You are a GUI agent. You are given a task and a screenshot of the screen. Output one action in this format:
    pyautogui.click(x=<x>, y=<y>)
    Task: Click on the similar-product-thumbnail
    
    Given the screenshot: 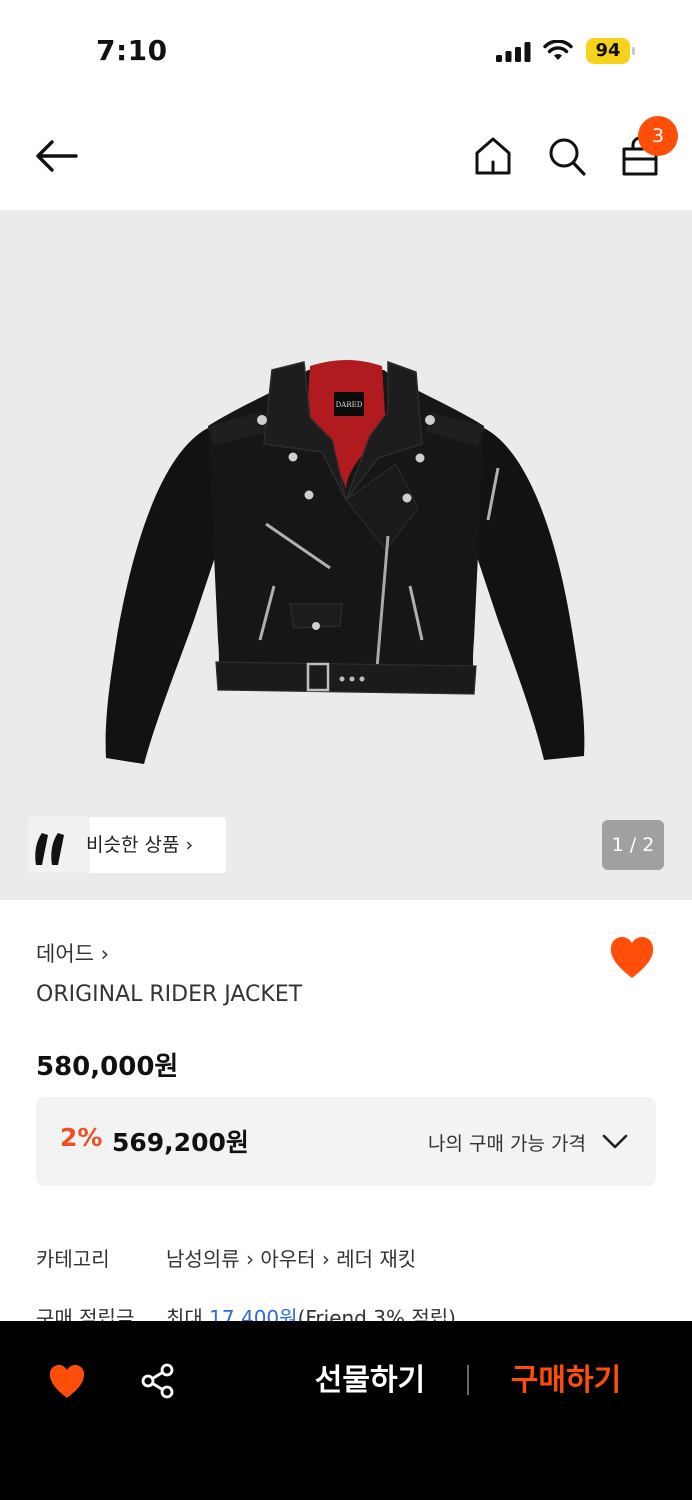 What is the action you would take?
    pyautogui.click(x=59, y=845)
    